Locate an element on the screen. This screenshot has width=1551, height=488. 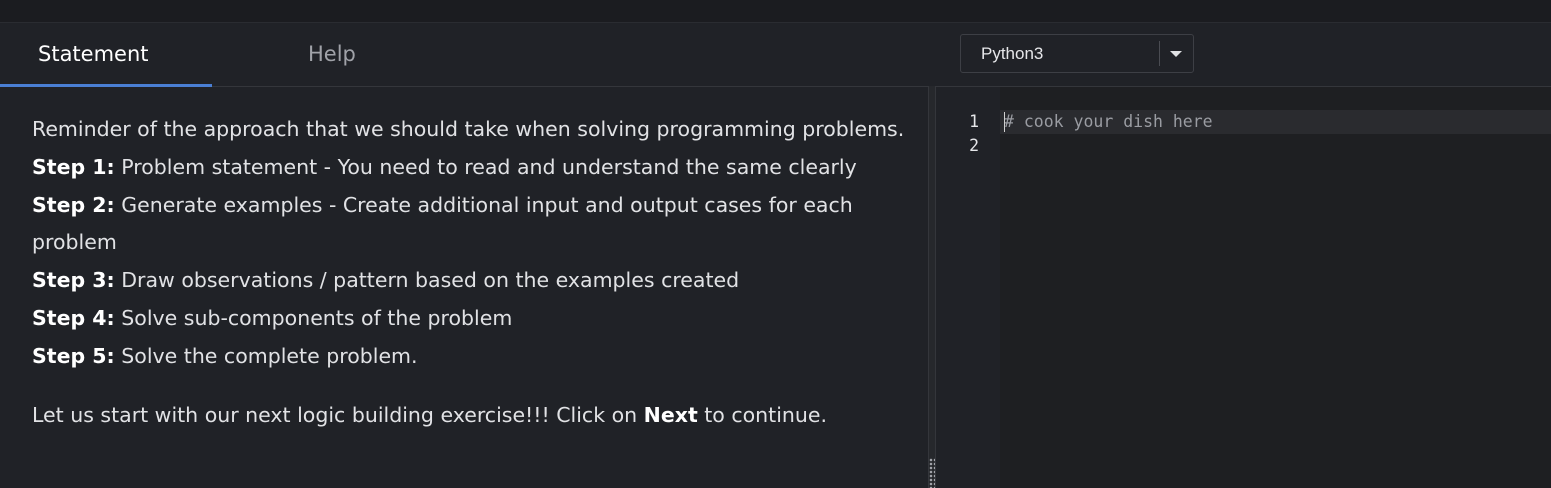
step-1-label: Step 1: is located at coordinates (73, 166).